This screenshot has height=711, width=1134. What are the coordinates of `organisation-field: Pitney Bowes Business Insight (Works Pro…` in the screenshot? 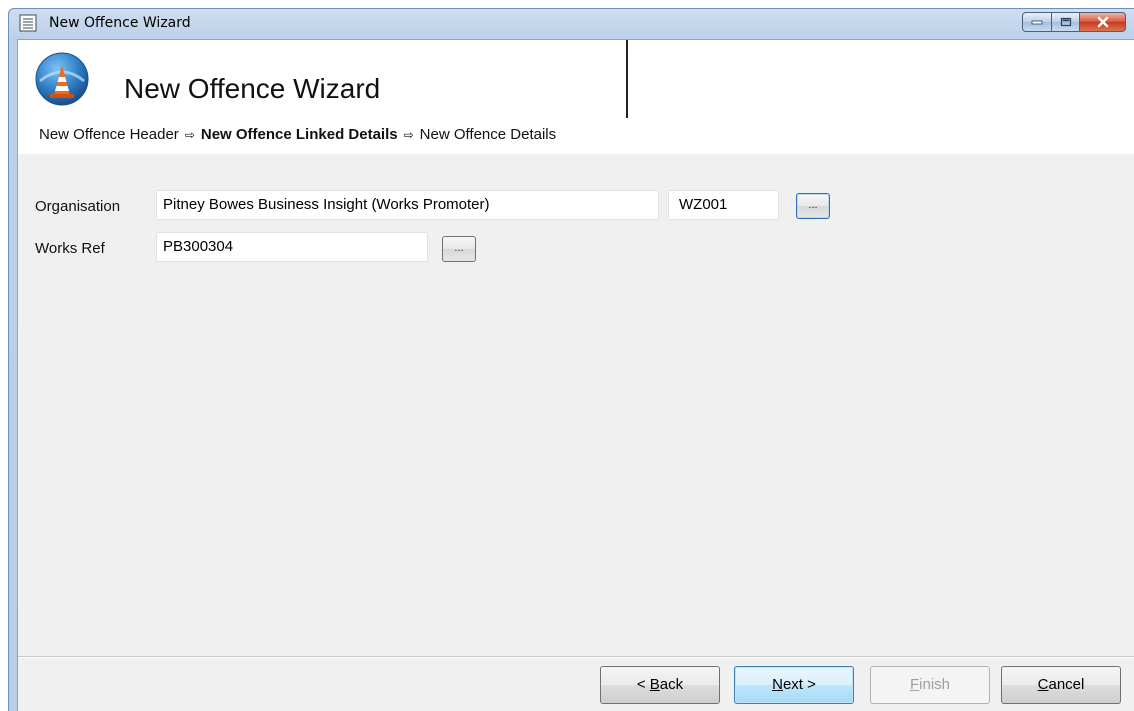 It's located at (407, 205).